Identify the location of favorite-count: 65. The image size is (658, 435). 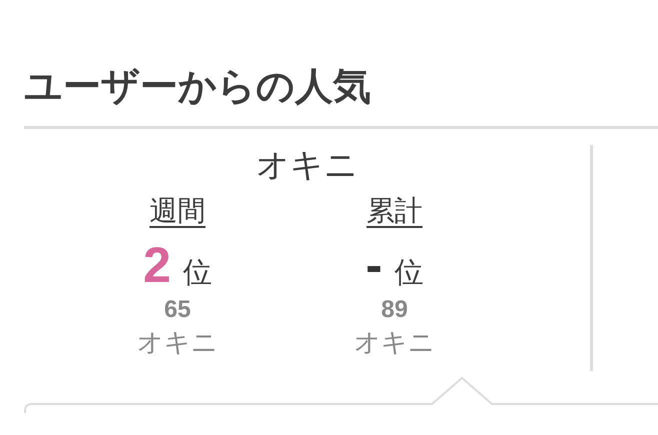
(177, 310).